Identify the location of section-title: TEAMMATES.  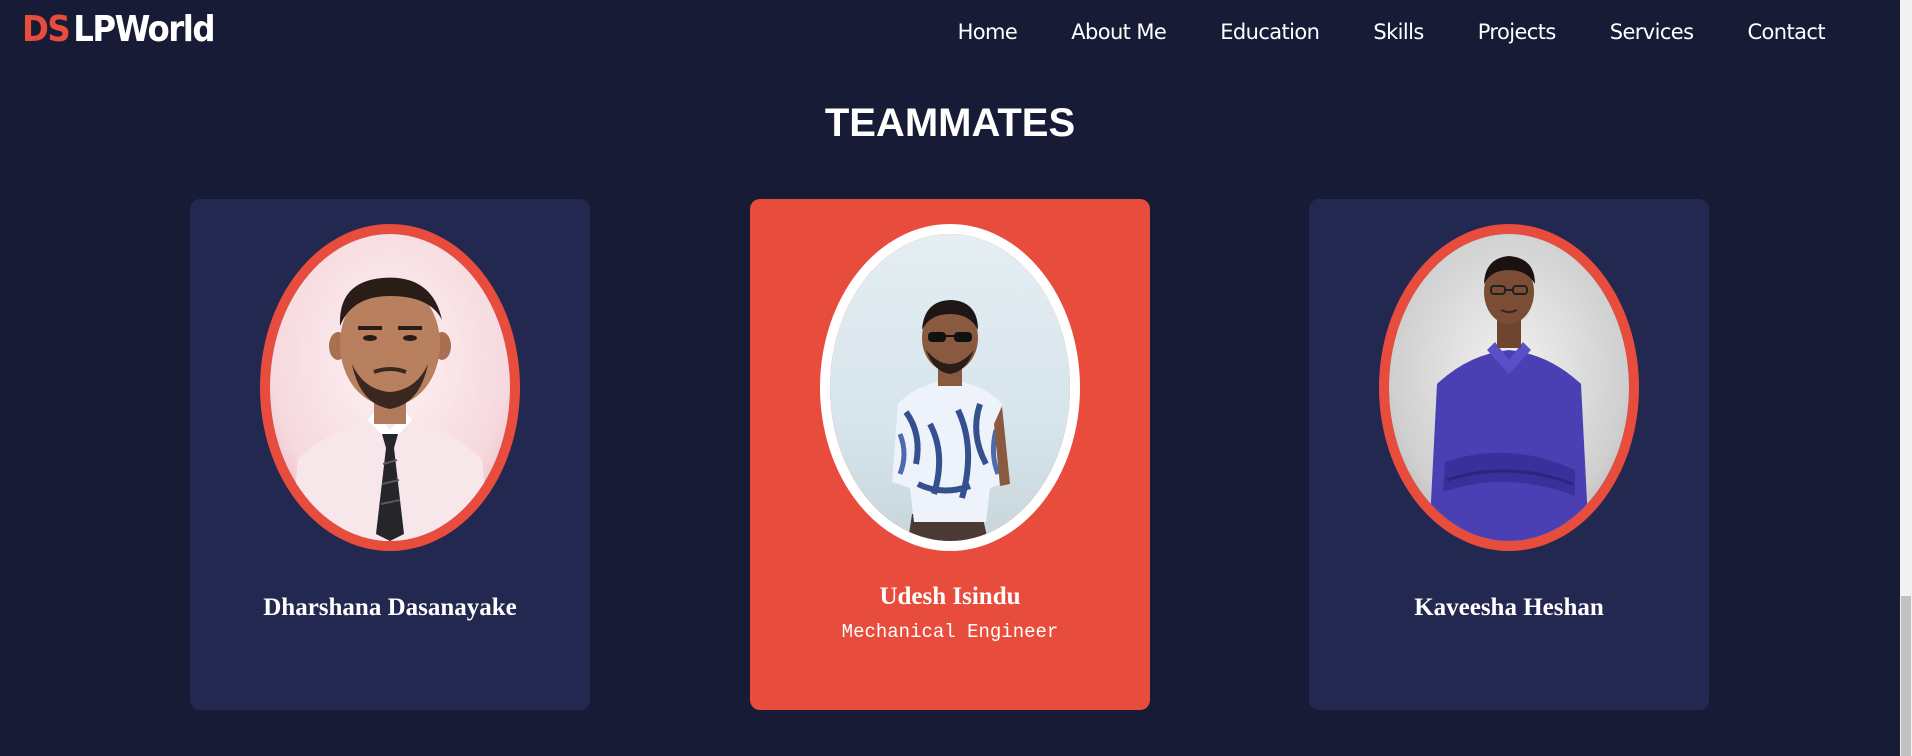
(950, 123).